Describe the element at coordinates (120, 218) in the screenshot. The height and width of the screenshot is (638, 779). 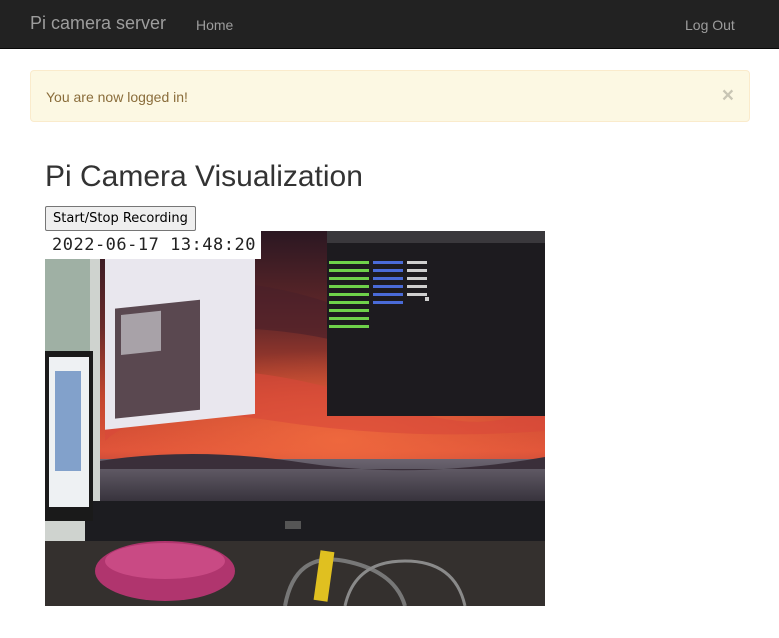
I see `start-stop-recording-button: Start/Stop Recording` at that location.